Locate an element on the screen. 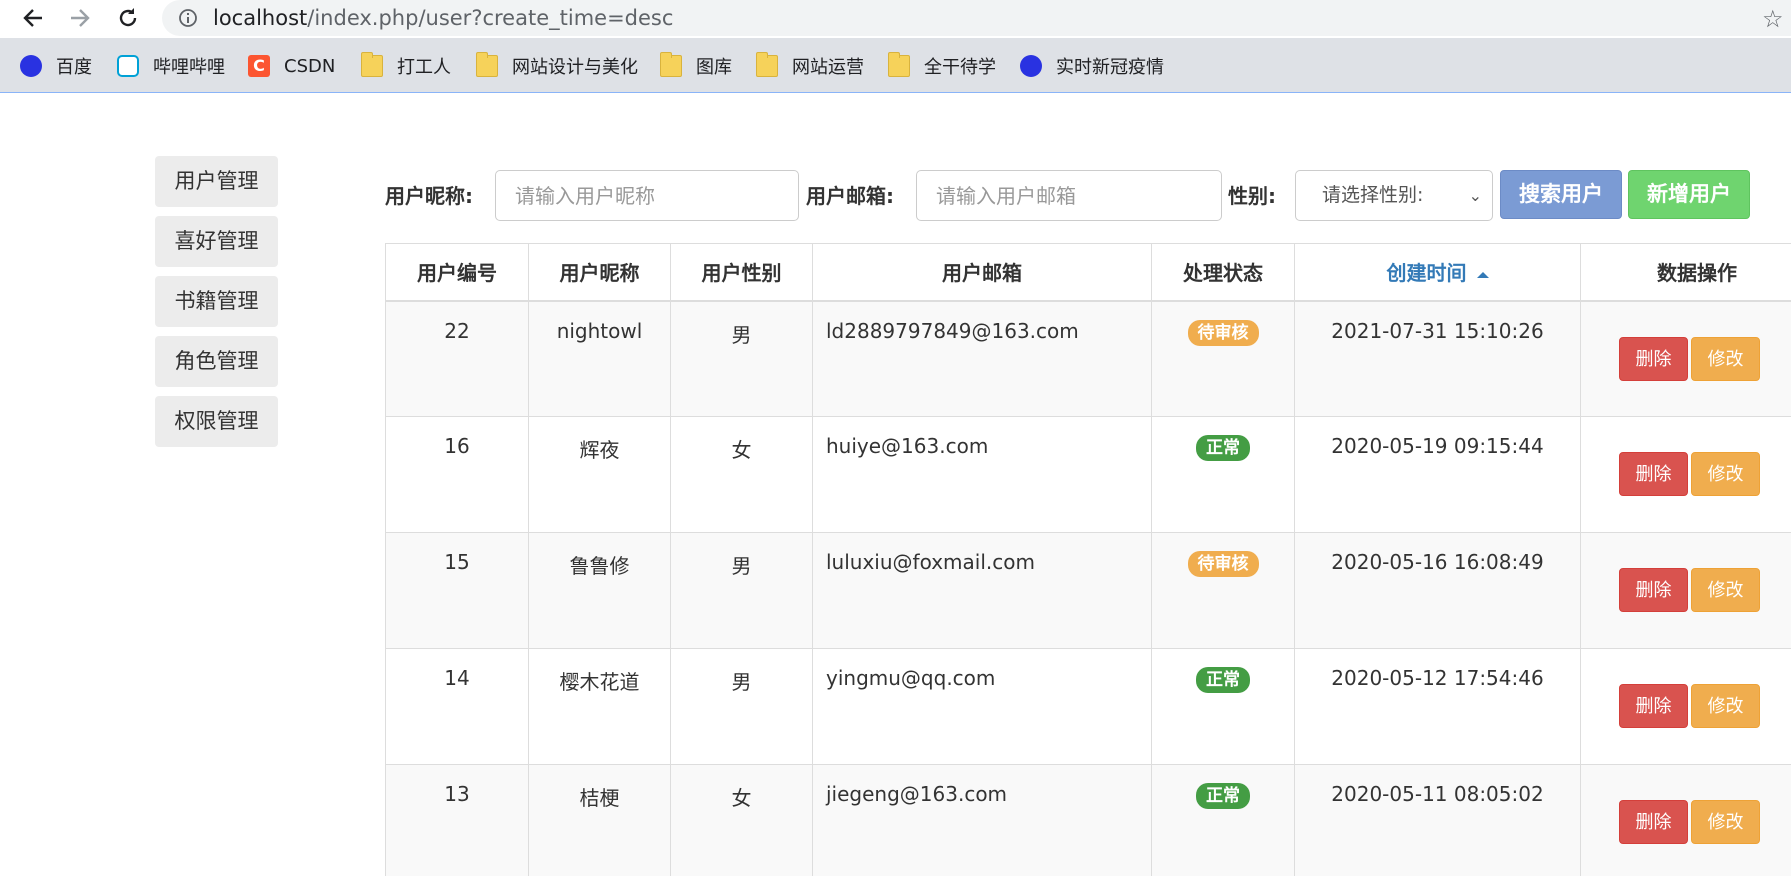 The height and width of the screenshot is (876, 1791). cell-id: 15 is located at coordinates (457, 590).